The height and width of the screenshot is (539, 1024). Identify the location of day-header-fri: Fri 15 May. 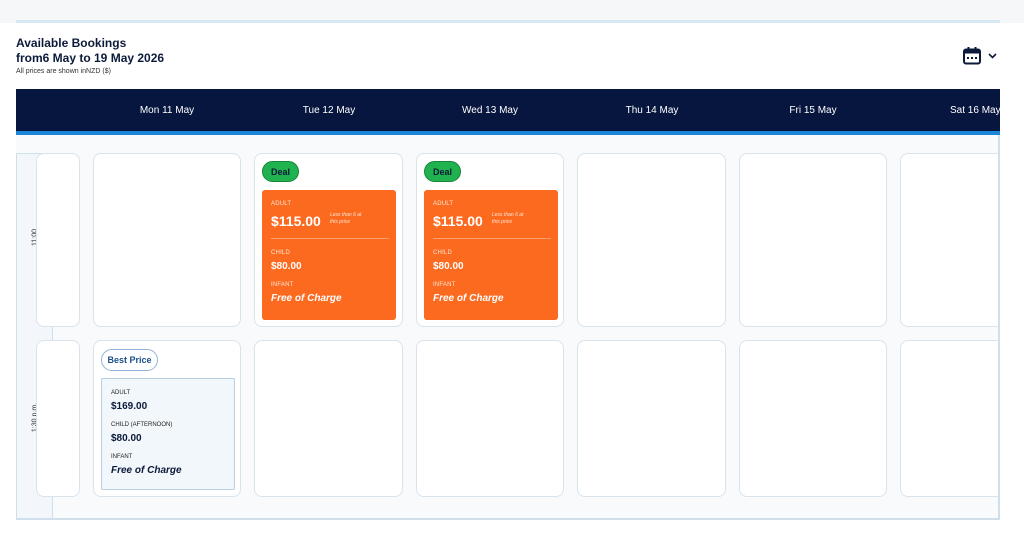
(813, 110).